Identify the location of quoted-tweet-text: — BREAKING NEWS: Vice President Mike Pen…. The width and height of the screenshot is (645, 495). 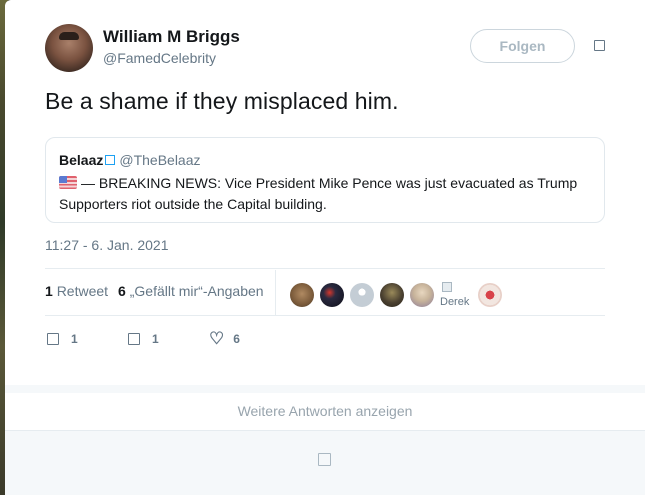
(329, 194).